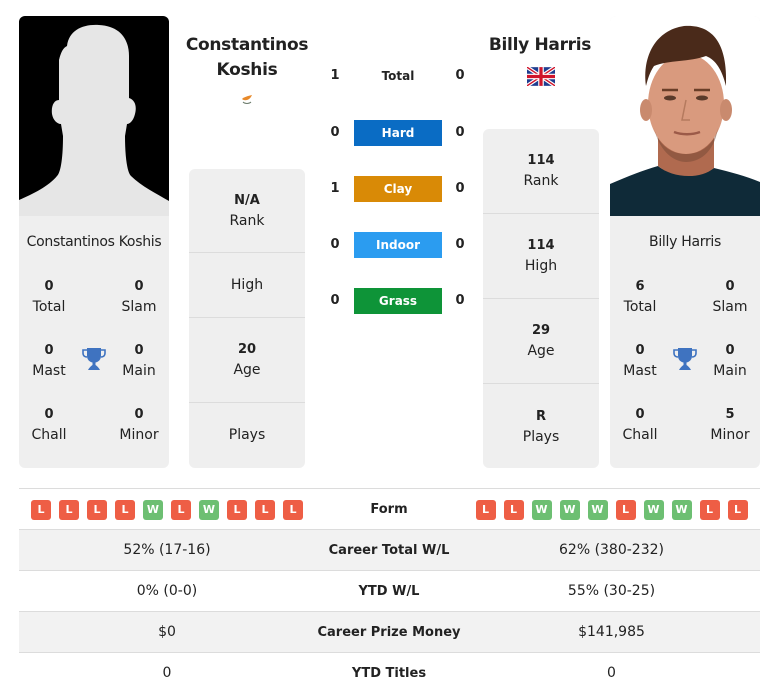 The width and height of the screenshot is (779, 699). Describe the element at coordinates (611, 632) in the screenshot. I see `player2-prize-money: $141,985` at that location.